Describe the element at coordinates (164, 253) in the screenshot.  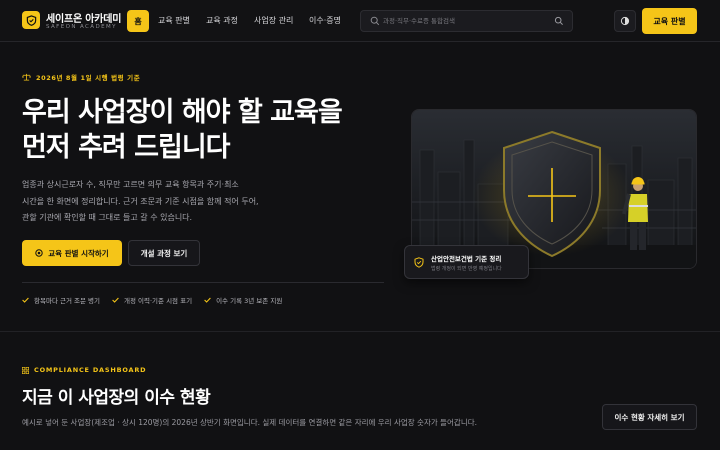
I see `view-courses-button: 개설 과정 보기` at that location.